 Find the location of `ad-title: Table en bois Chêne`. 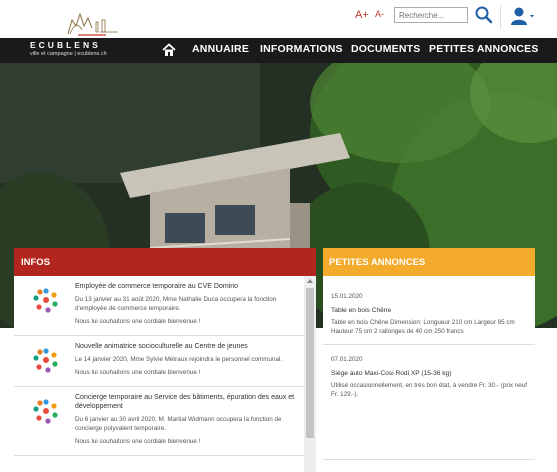

ad-title: Table en bois Chêne is located at coordinates (429, 310).